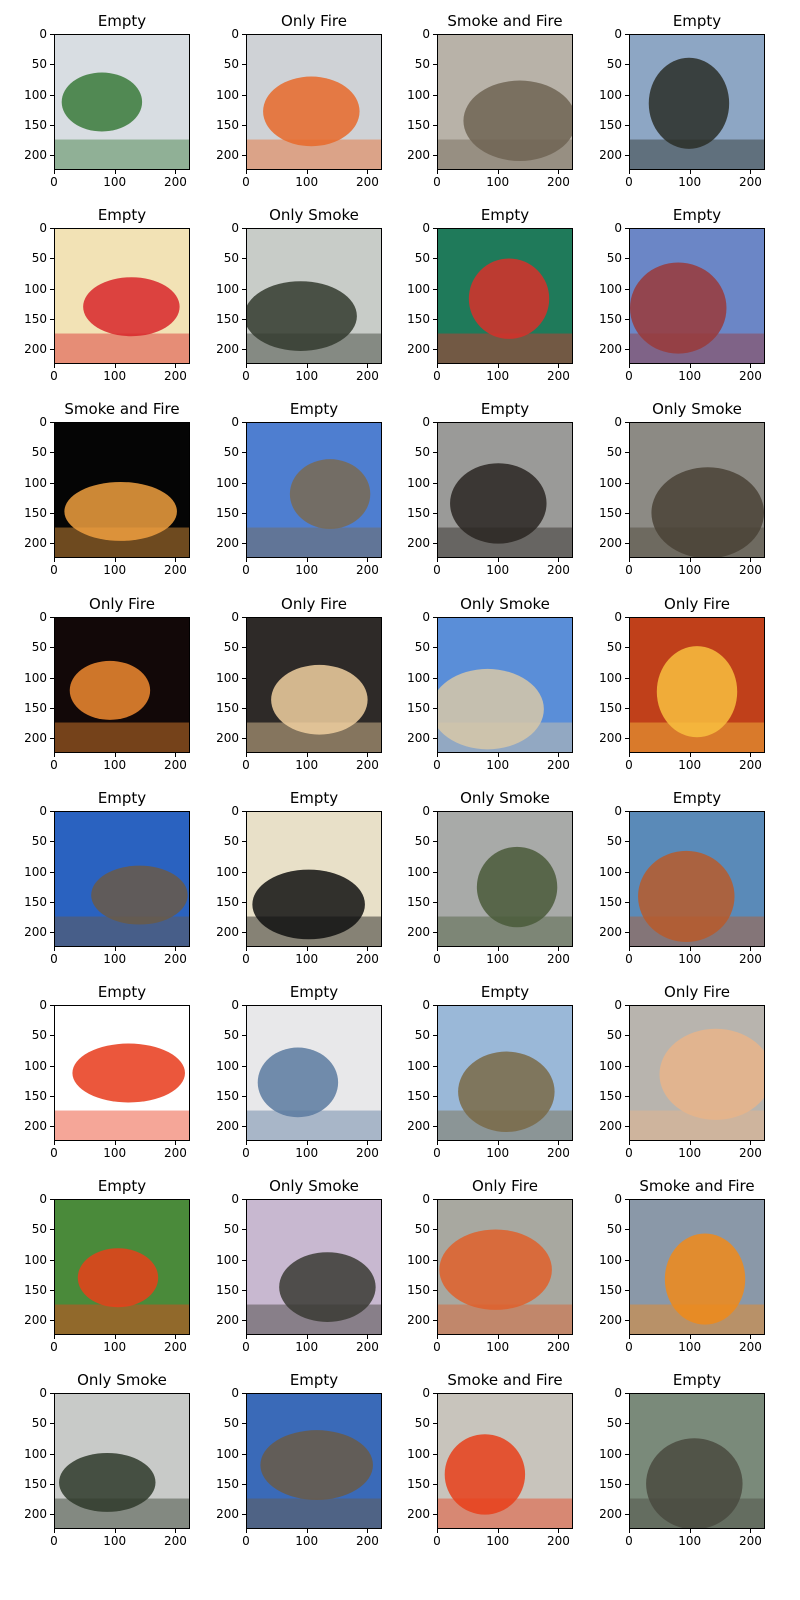 Image resolution: width=800 pixels, height=1600 pixels. I want to click on scene-classroom, so click(697, 296).